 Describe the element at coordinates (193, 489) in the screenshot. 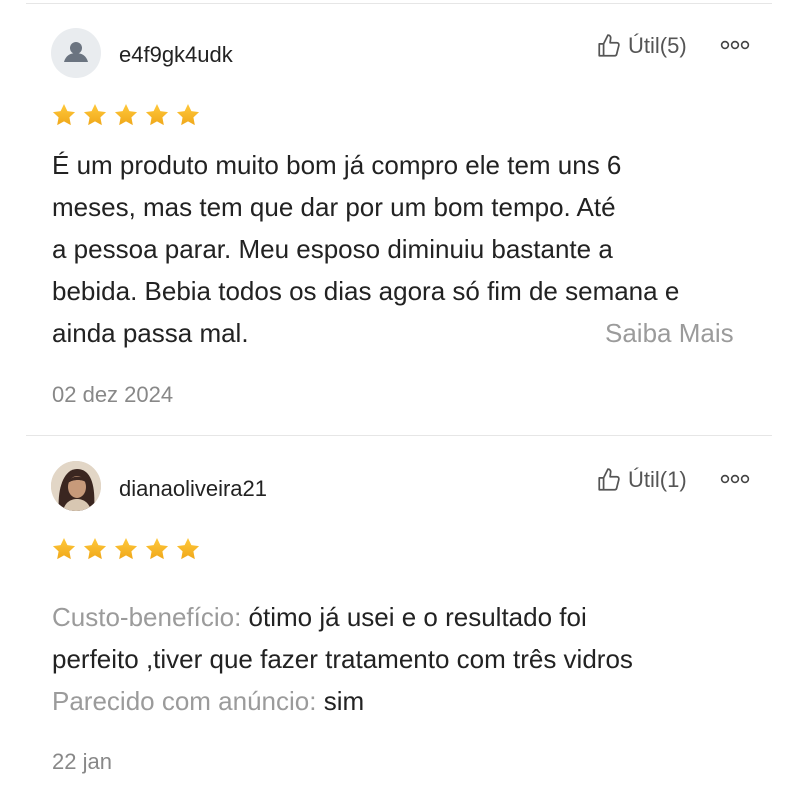

I see `reviewer-username: dianaoliveira21` at that location.